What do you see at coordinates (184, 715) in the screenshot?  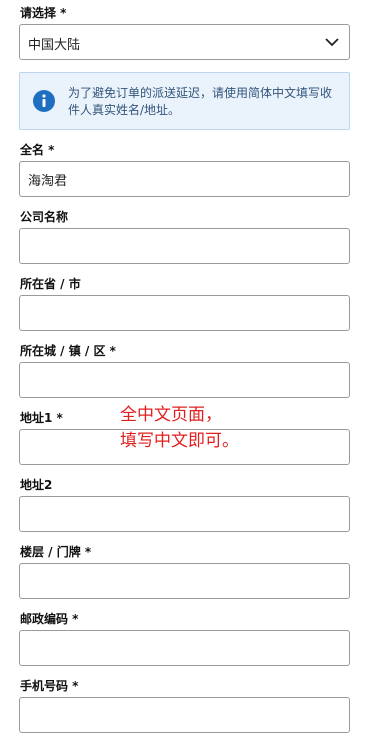 I see `phone-input` at bounding box center [184, 715].